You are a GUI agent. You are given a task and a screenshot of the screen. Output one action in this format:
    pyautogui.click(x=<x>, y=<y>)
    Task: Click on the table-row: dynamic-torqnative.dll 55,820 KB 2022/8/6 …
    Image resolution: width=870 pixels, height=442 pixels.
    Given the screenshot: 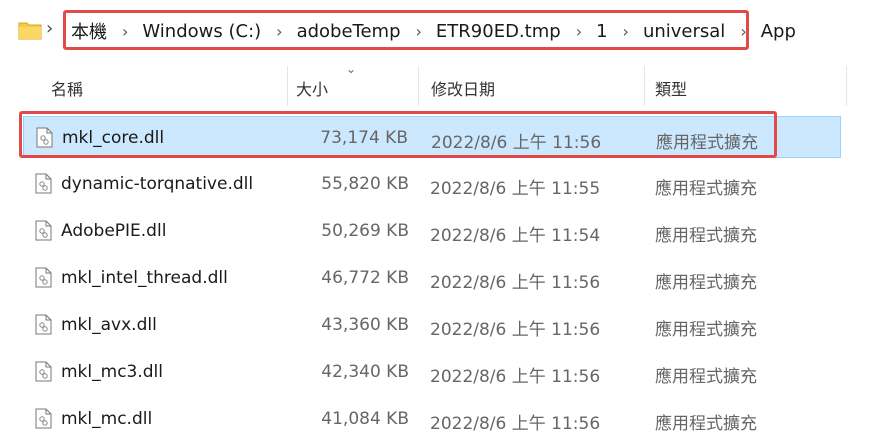 What is the action you would take?
    pyautogui.click(x=432, y=184)
    